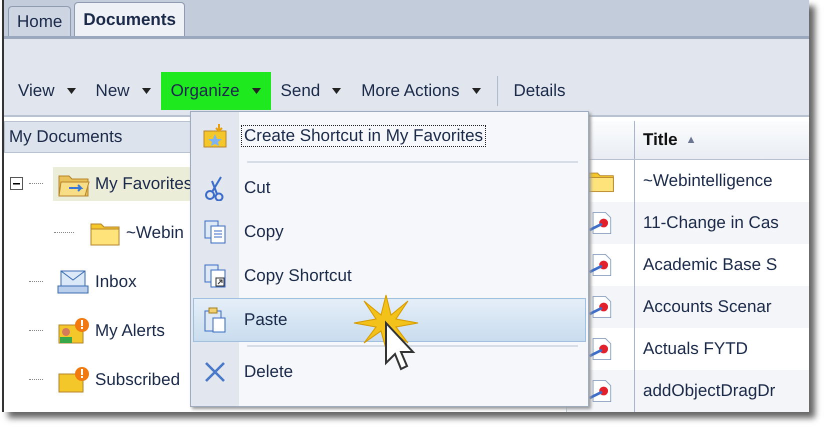 The width and height of the screenshot is (825, 436). What do you see at coordinates (389, 232) in the screenshot?
I see `menu-item: Copy` at bounding box center [389, 232].